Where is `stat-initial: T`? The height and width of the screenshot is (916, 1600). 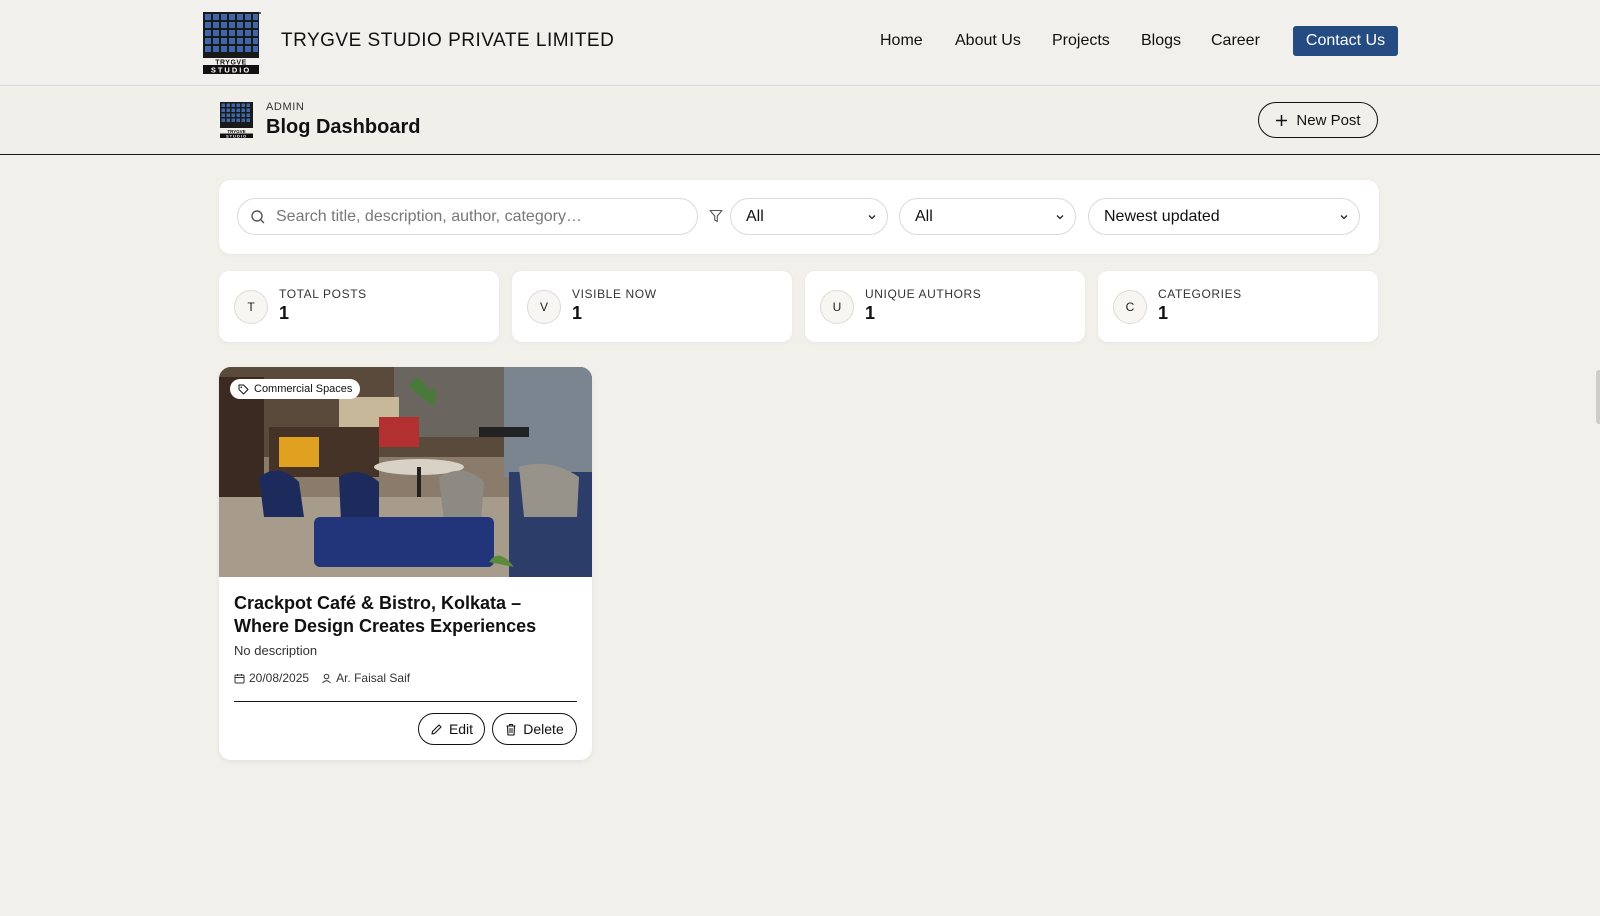
stat-initial: T is located at coordinates (251, 307).